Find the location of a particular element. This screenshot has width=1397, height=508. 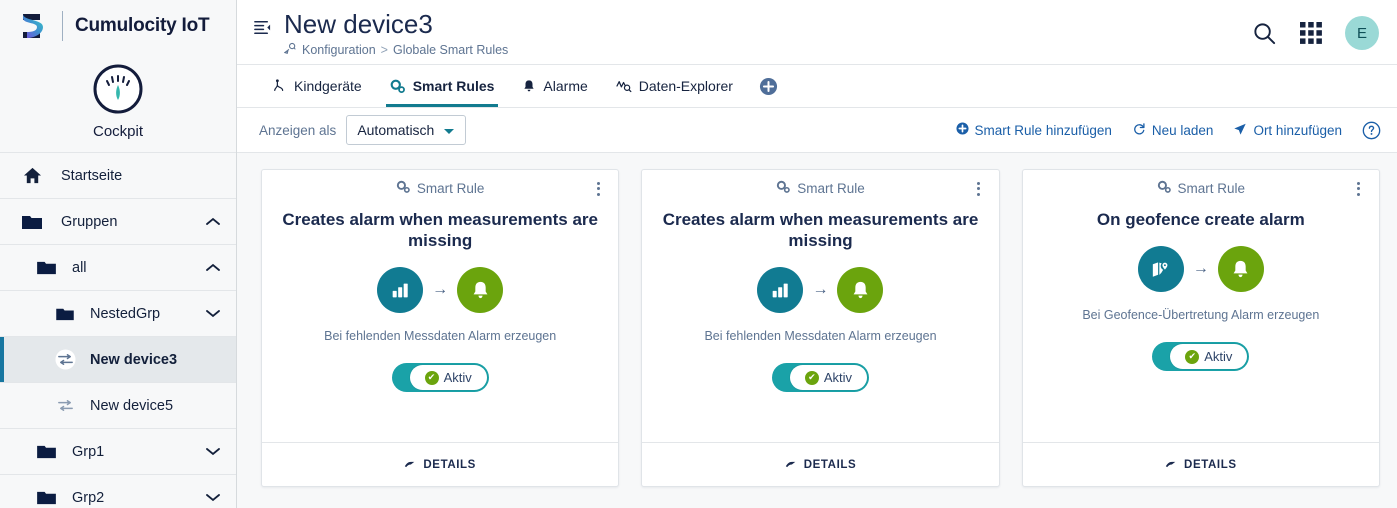

reload-button: Neu laden is located at coordinates (1173, 130).